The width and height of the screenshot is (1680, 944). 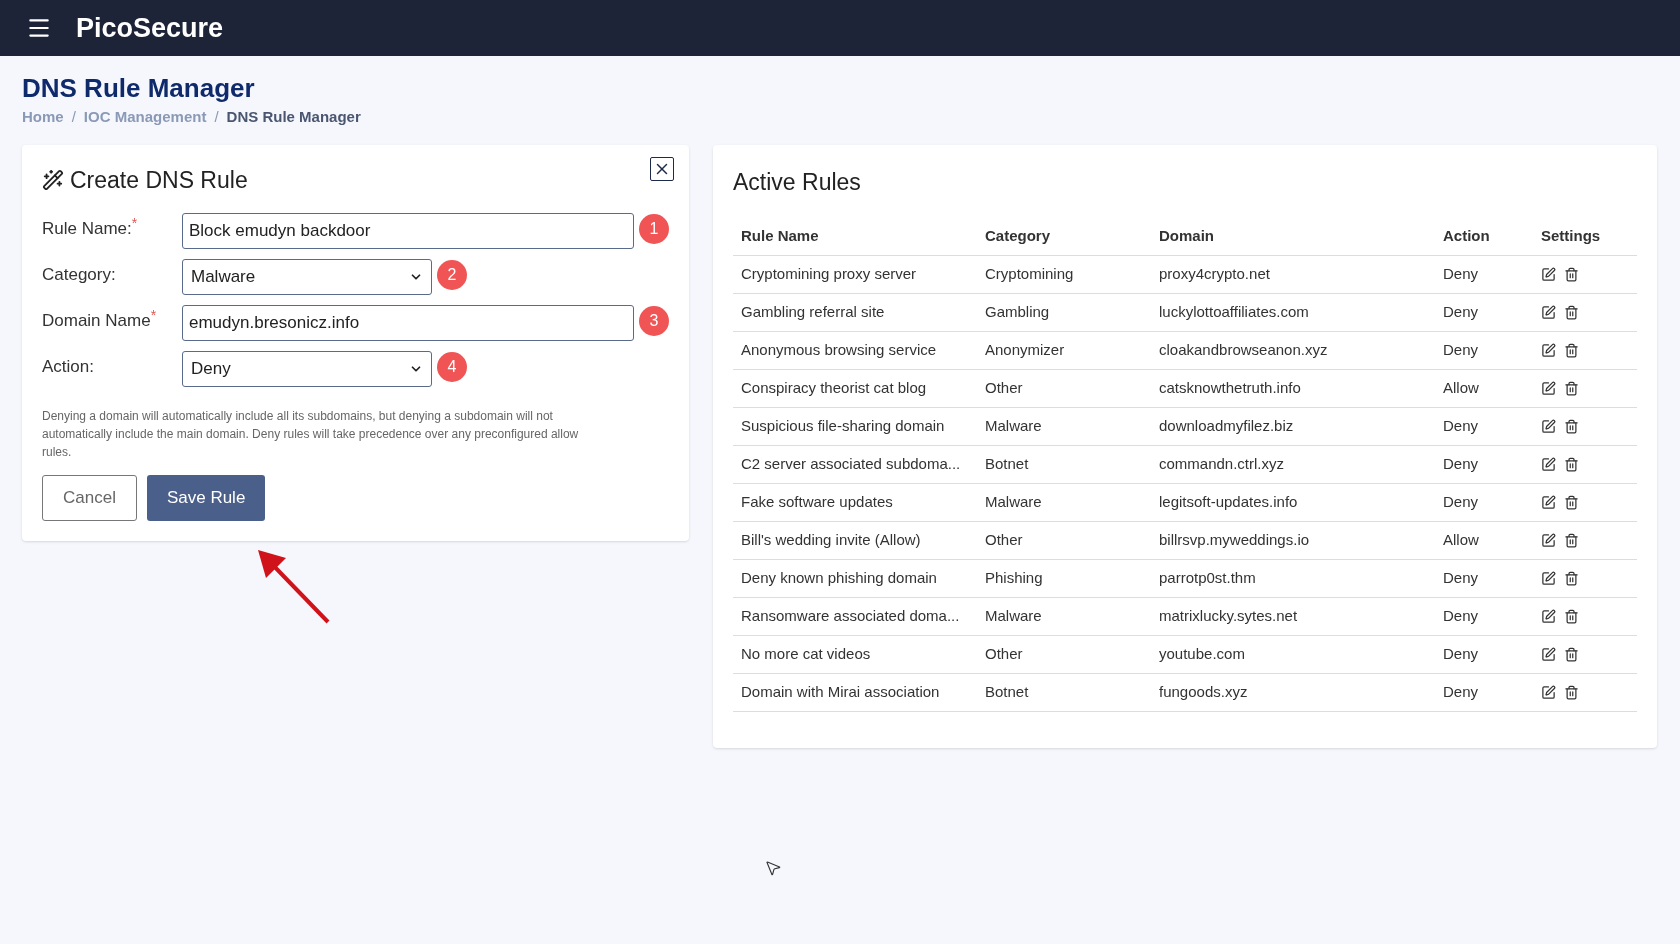 What do you see at coordinates (89, 498) in the screenshot?
I see `cancel-button: Cancel` at bounding box center [89, 498].